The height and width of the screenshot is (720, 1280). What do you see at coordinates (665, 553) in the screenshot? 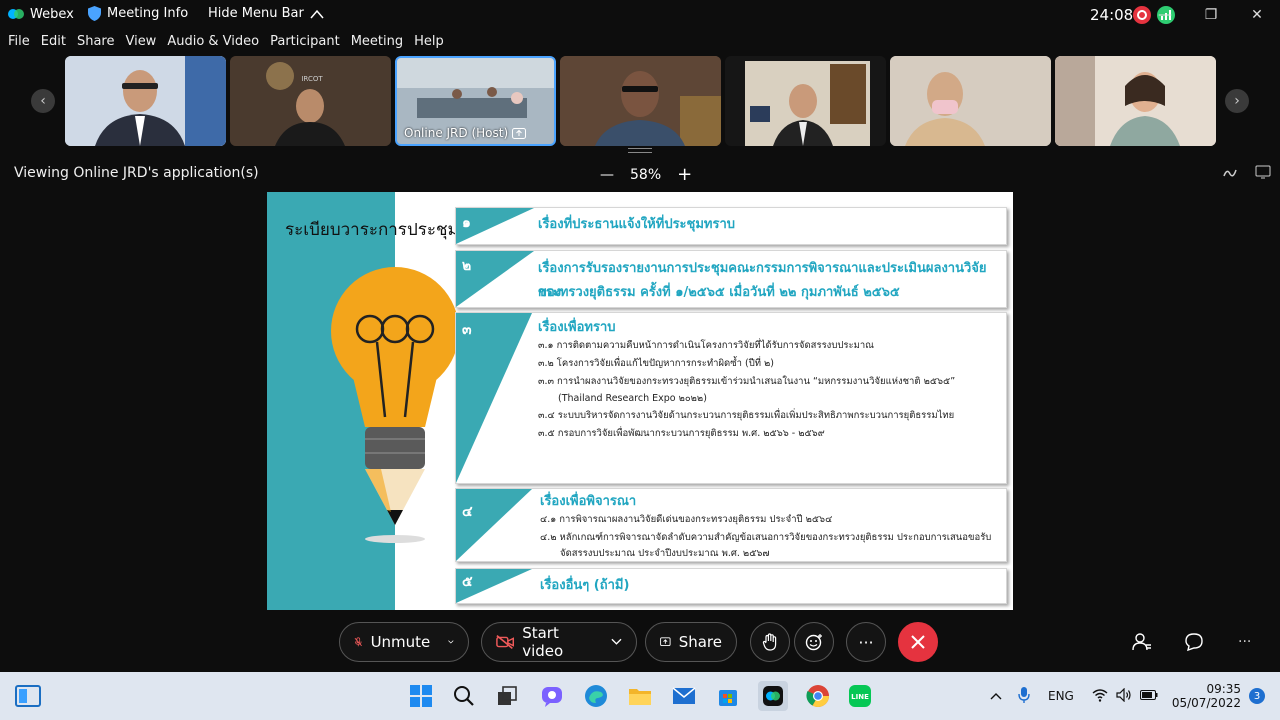
I see `item-4-sub-2b: จัดสรรงบประมาณ ประจำปีงบประมาณ พ.ศ. ๒๕๖๗` at bounding box center [665, 553].